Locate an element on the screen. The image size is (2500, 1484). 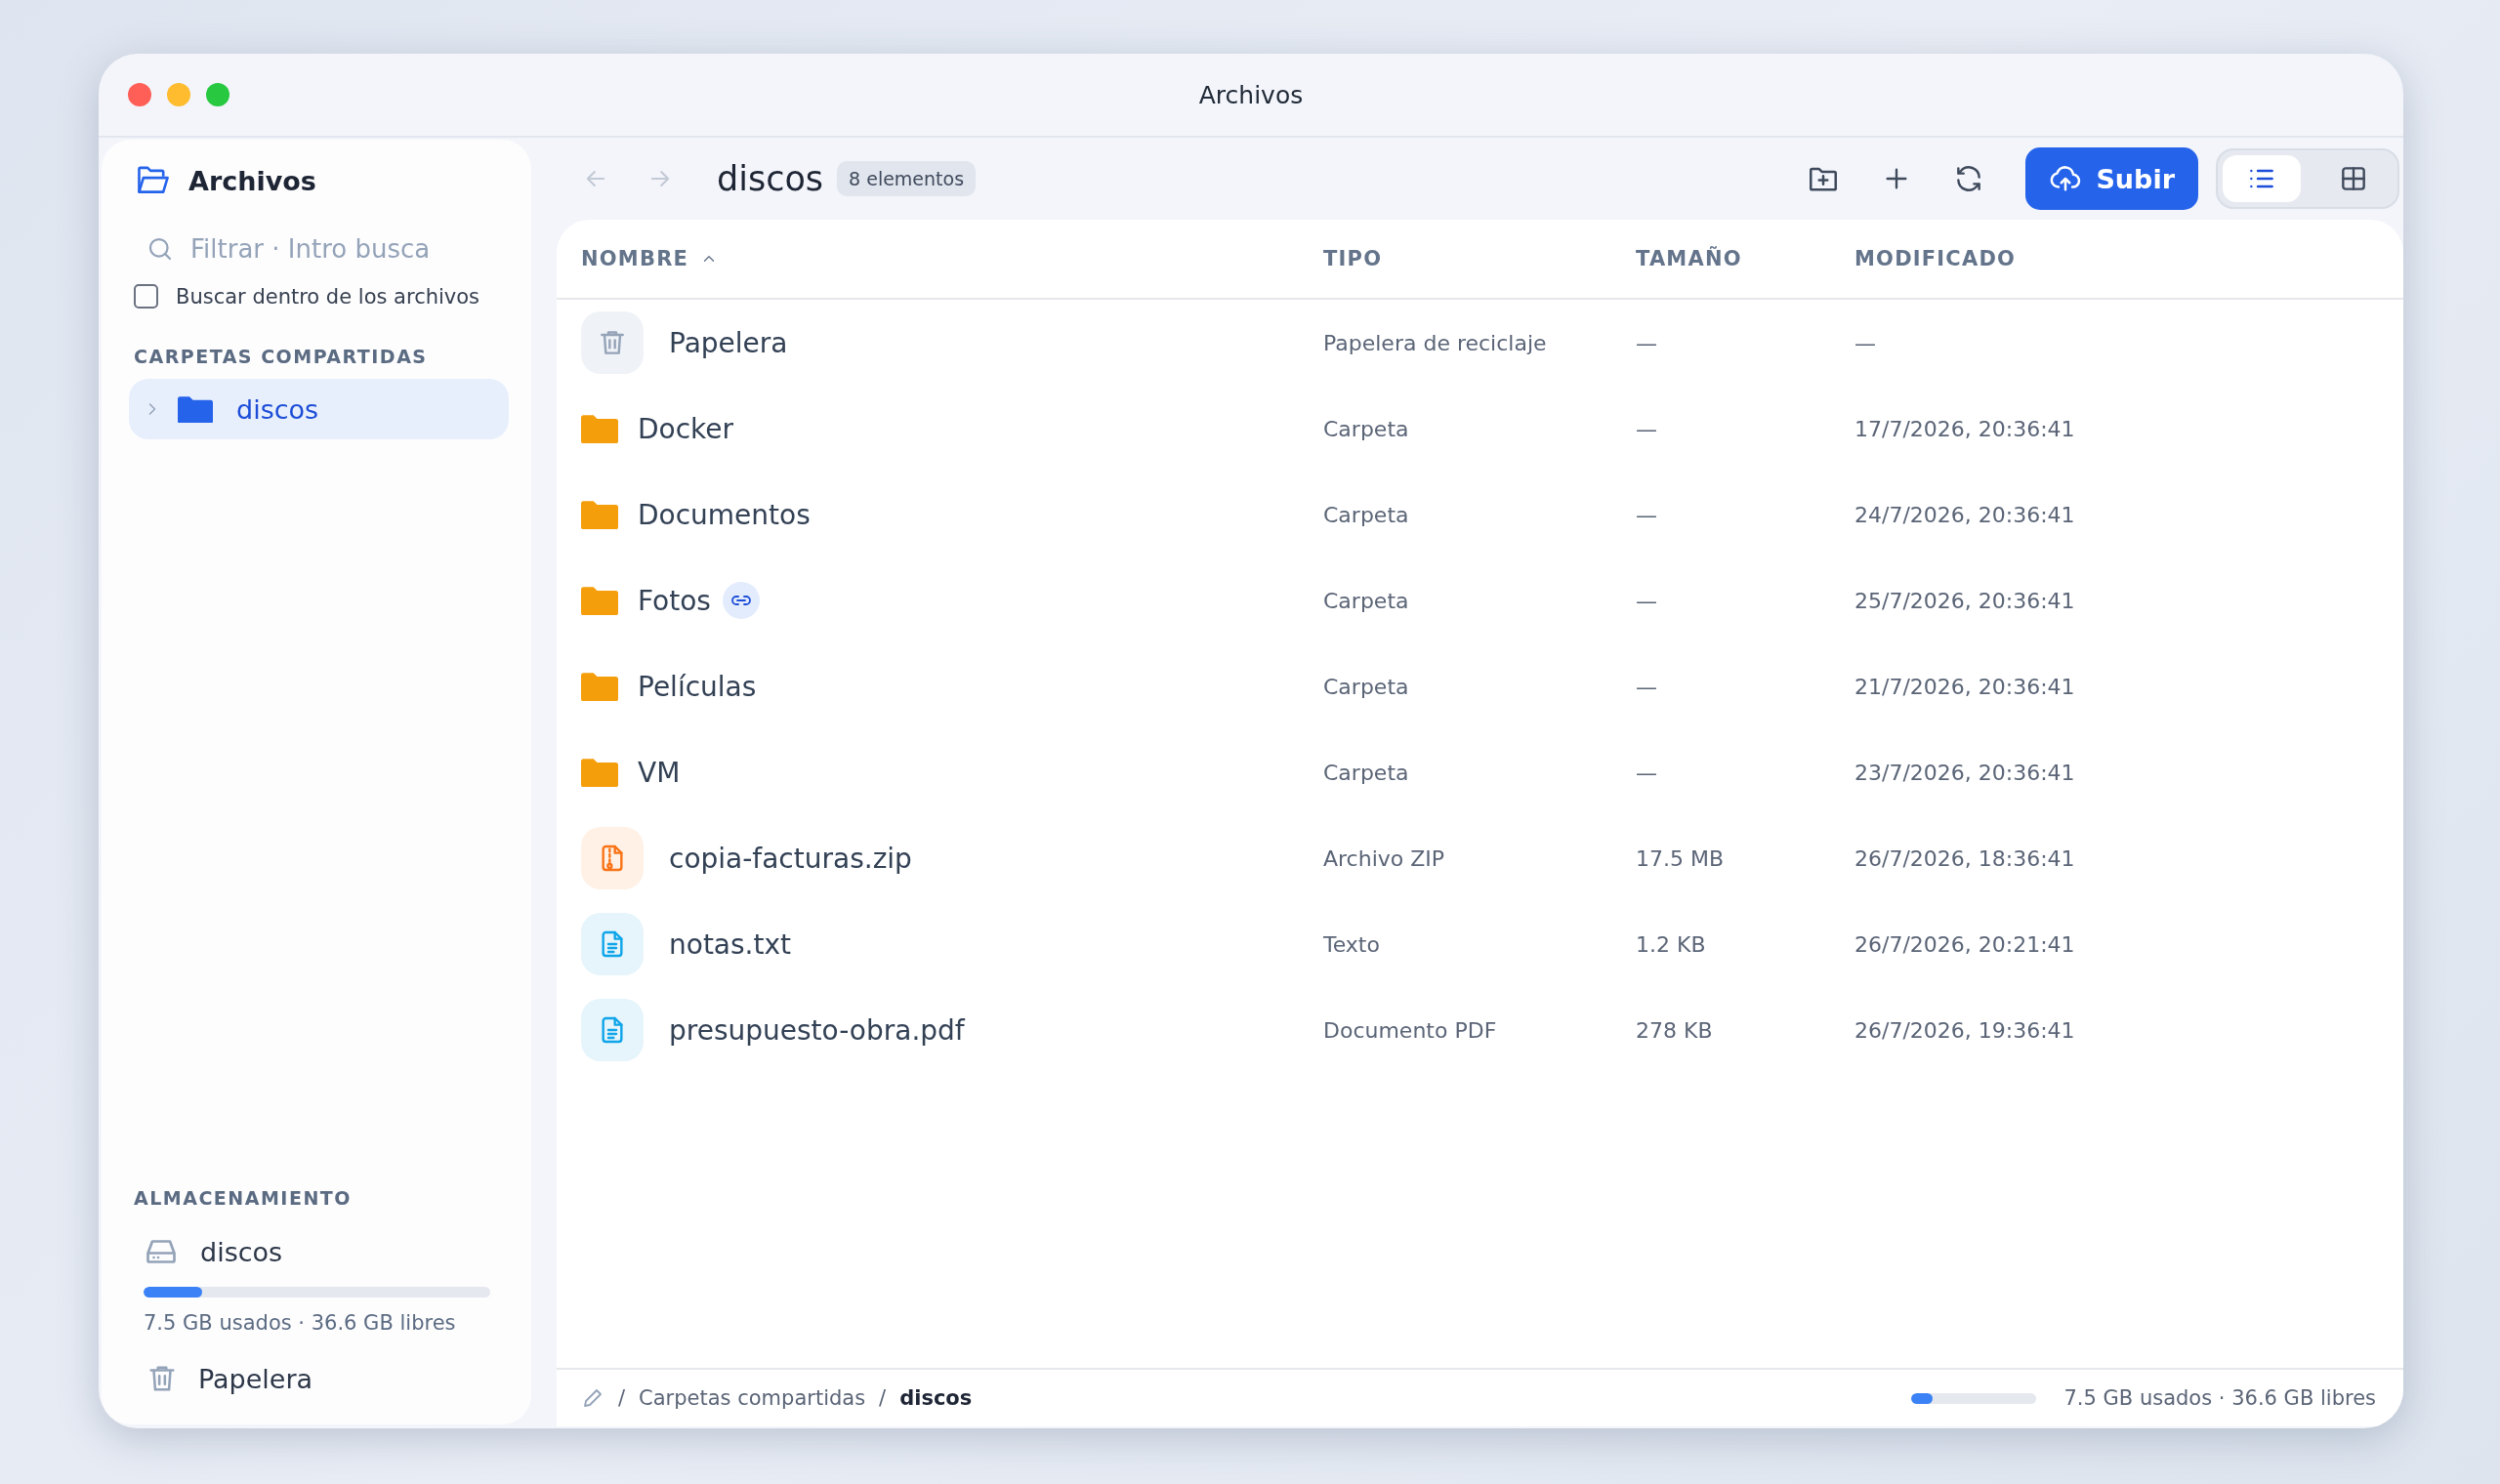
file-name: Papelera is located at coordinates (728, 343).